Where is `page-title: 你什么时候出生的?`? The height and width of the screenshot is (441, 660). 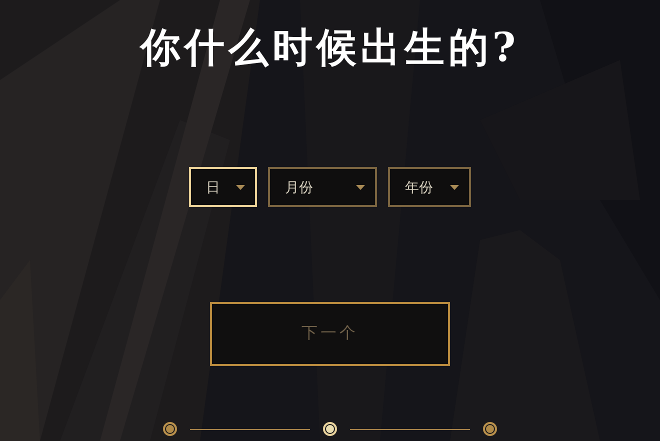
page-title: 你什么时候出生的? is located at coordinates (330, 48).